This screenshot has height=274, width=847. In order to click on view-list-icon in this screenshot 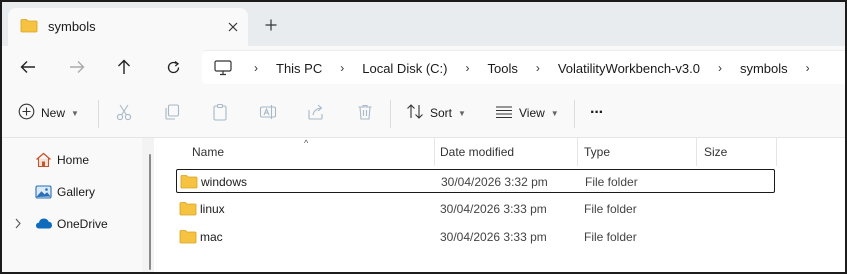, I will do `click(504, 113)`.